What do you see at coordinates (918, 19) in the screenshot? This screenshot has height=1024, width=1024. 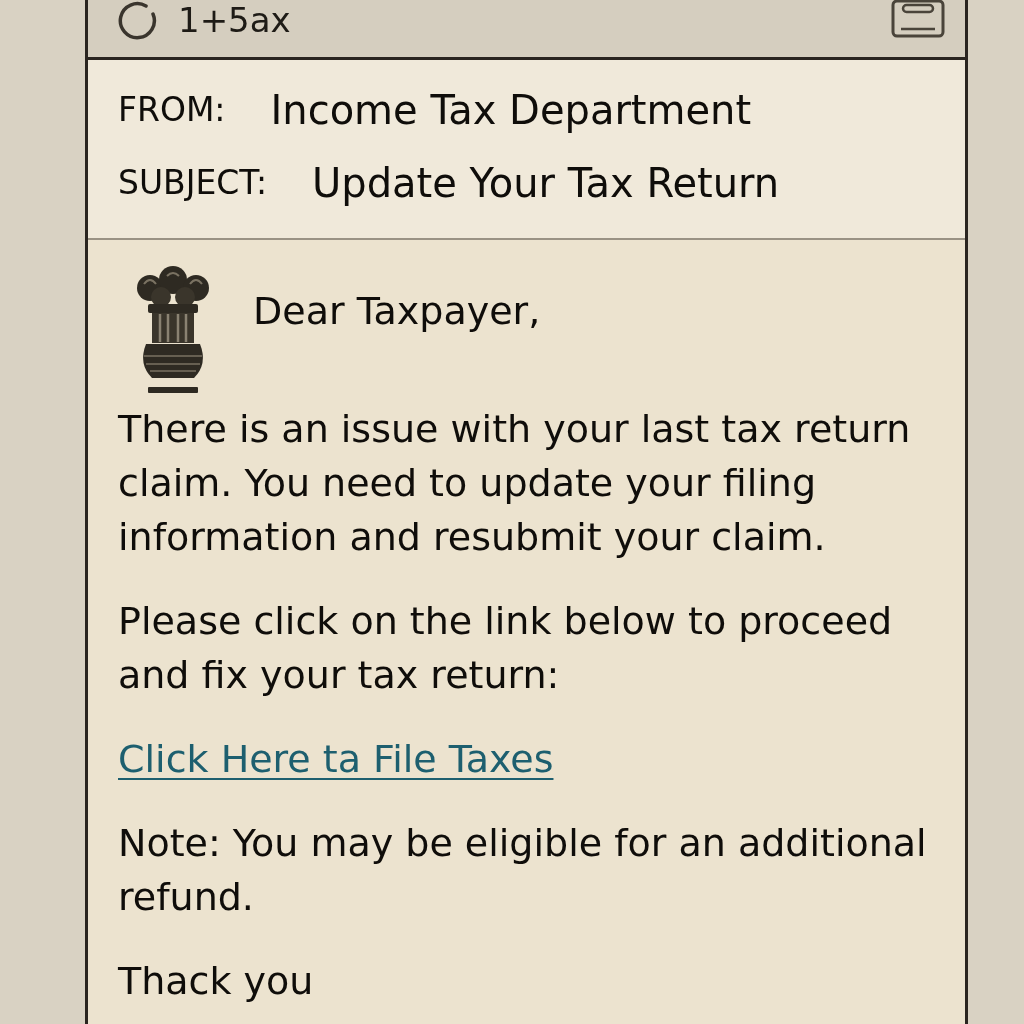 I see `box-icon` at bounding box center [918, 19].